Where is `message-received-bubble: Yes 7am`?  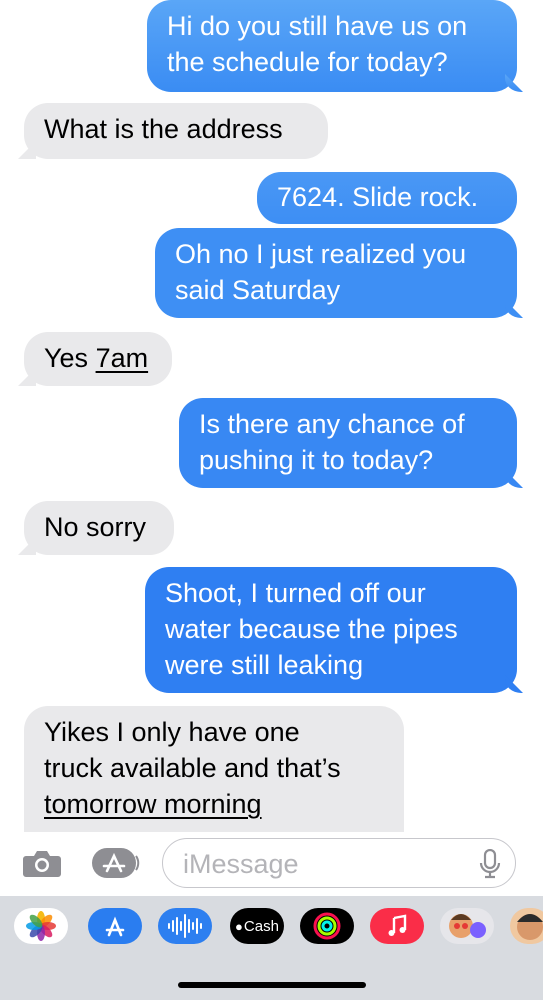 message-received-bubble: Yes 7am is located at coordinates (98, 359).